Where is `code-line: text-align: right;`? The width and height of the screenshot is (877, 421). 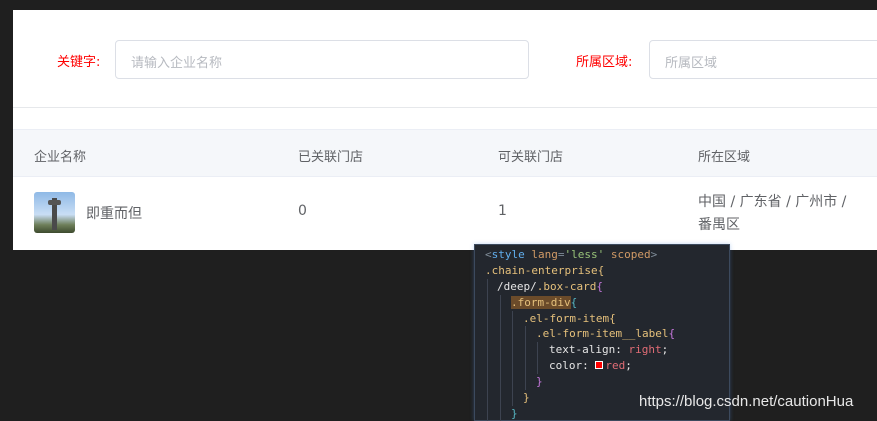
code-line: text-align: right; is located at coordinates (602, 350).